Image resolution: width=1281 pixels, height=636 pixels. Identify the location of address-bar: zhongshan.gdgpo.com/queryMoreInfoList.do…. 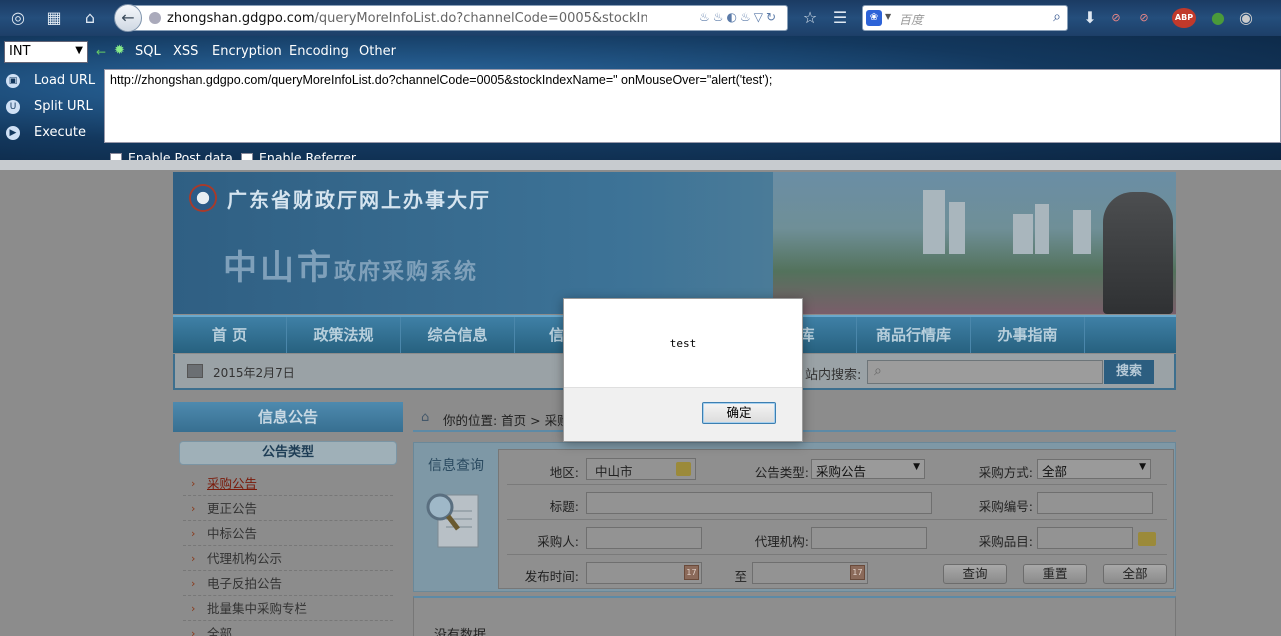
(452, 18).